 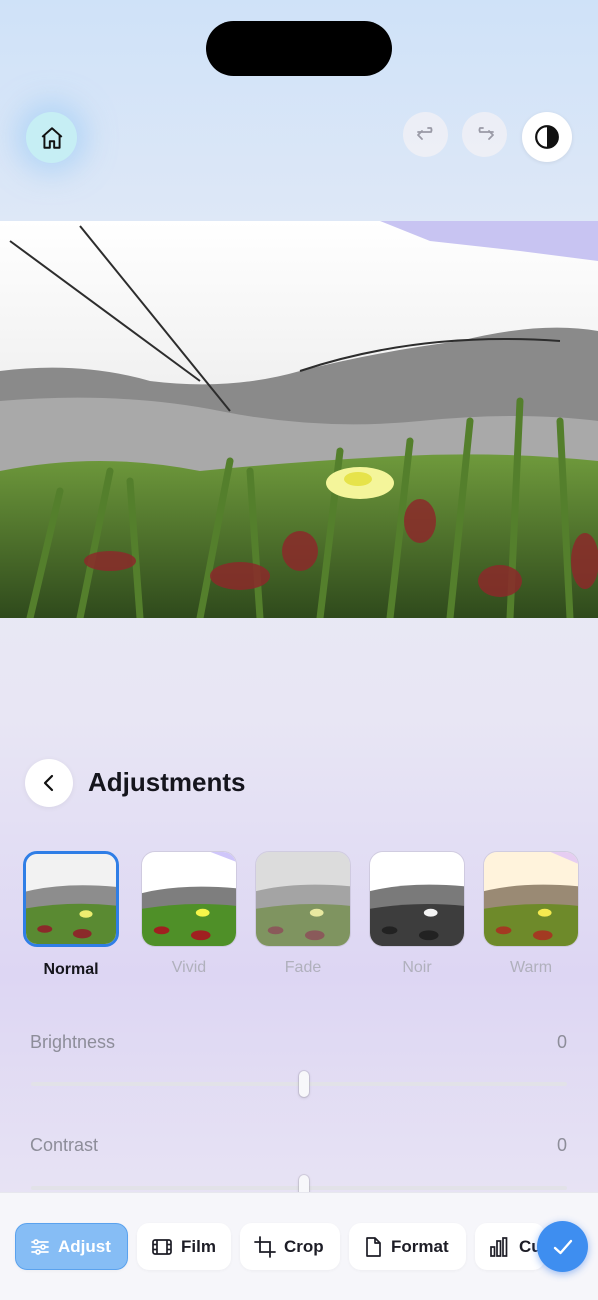 I want to click on home-button, so click(x=51, y=137).